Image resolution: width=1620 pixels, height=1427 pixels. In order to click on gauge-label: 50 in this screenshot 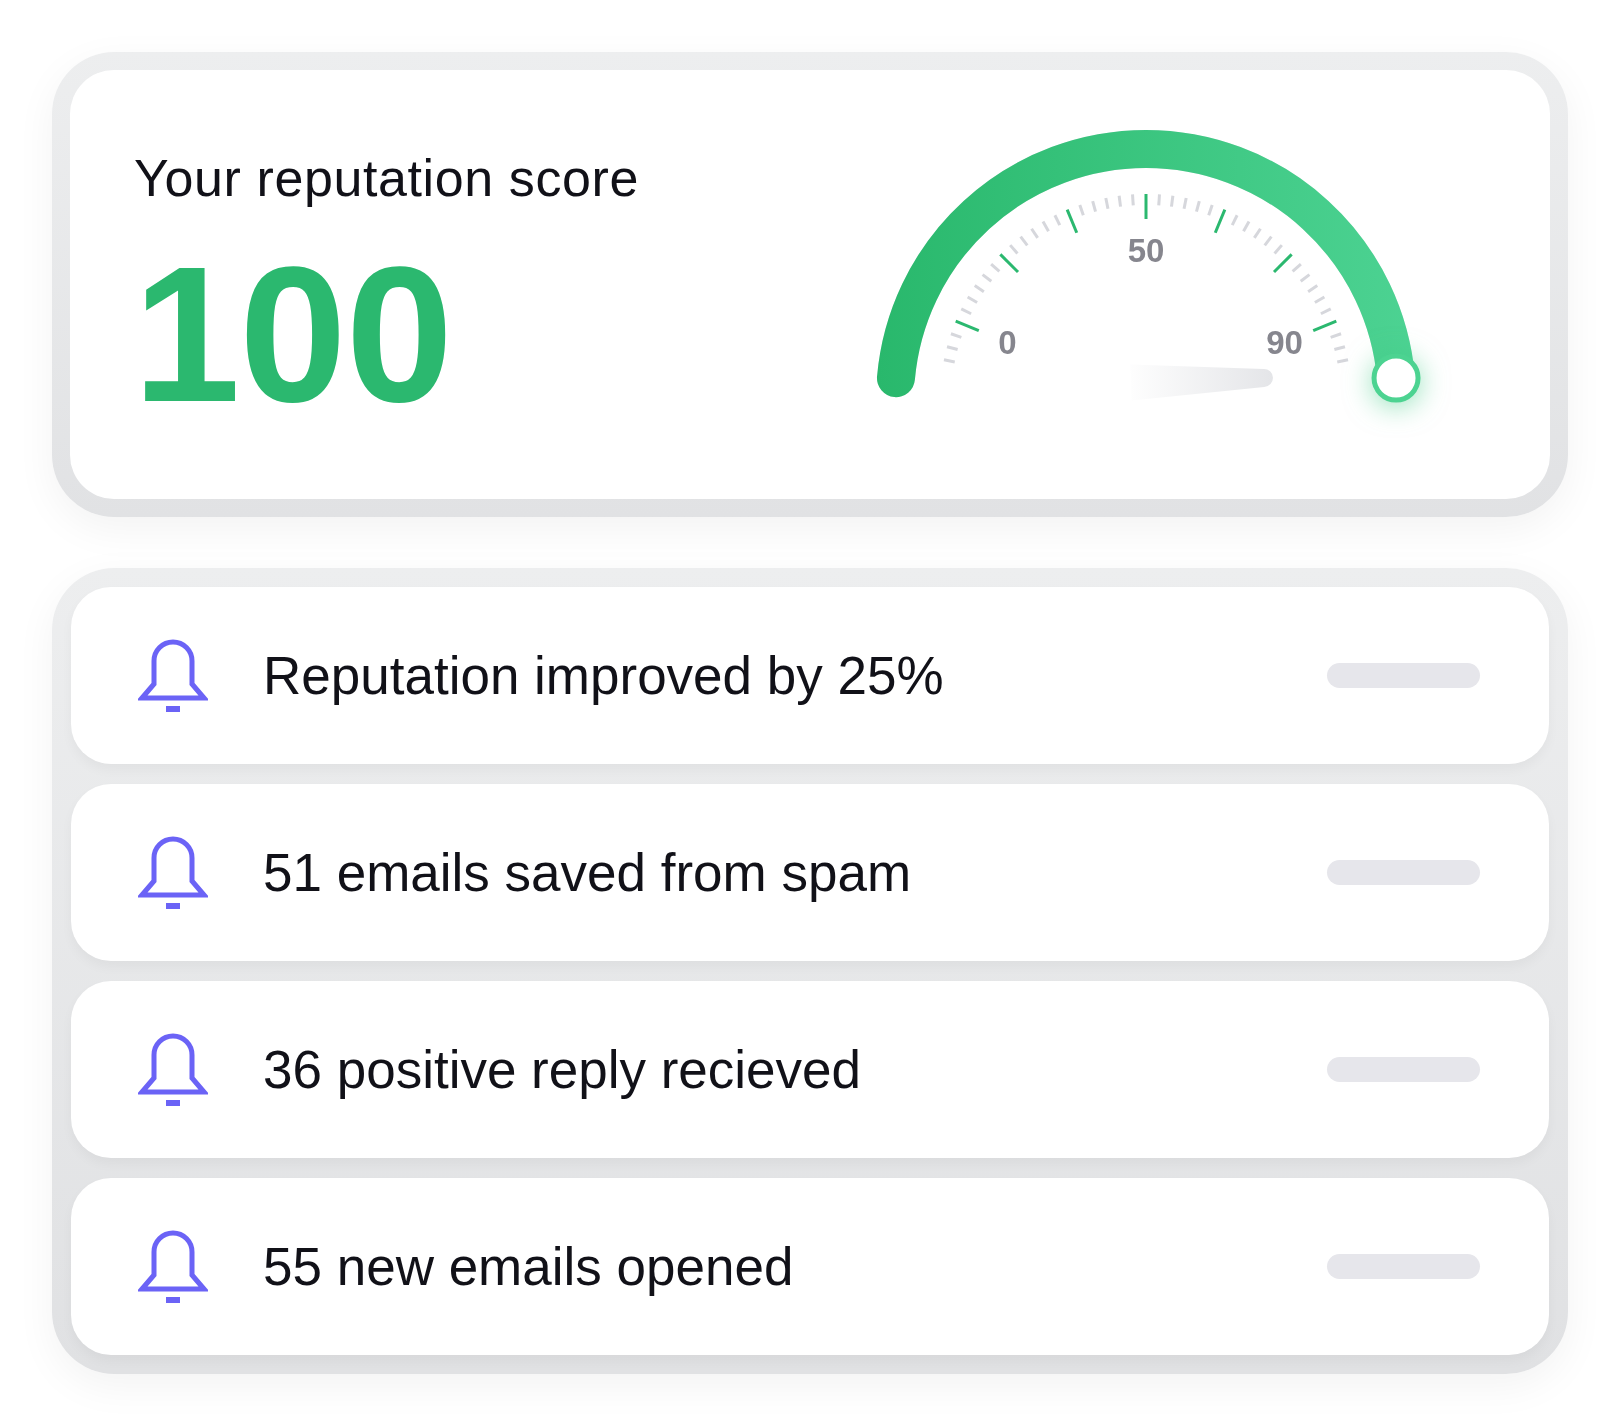, I will do `click(1146, 250)`.